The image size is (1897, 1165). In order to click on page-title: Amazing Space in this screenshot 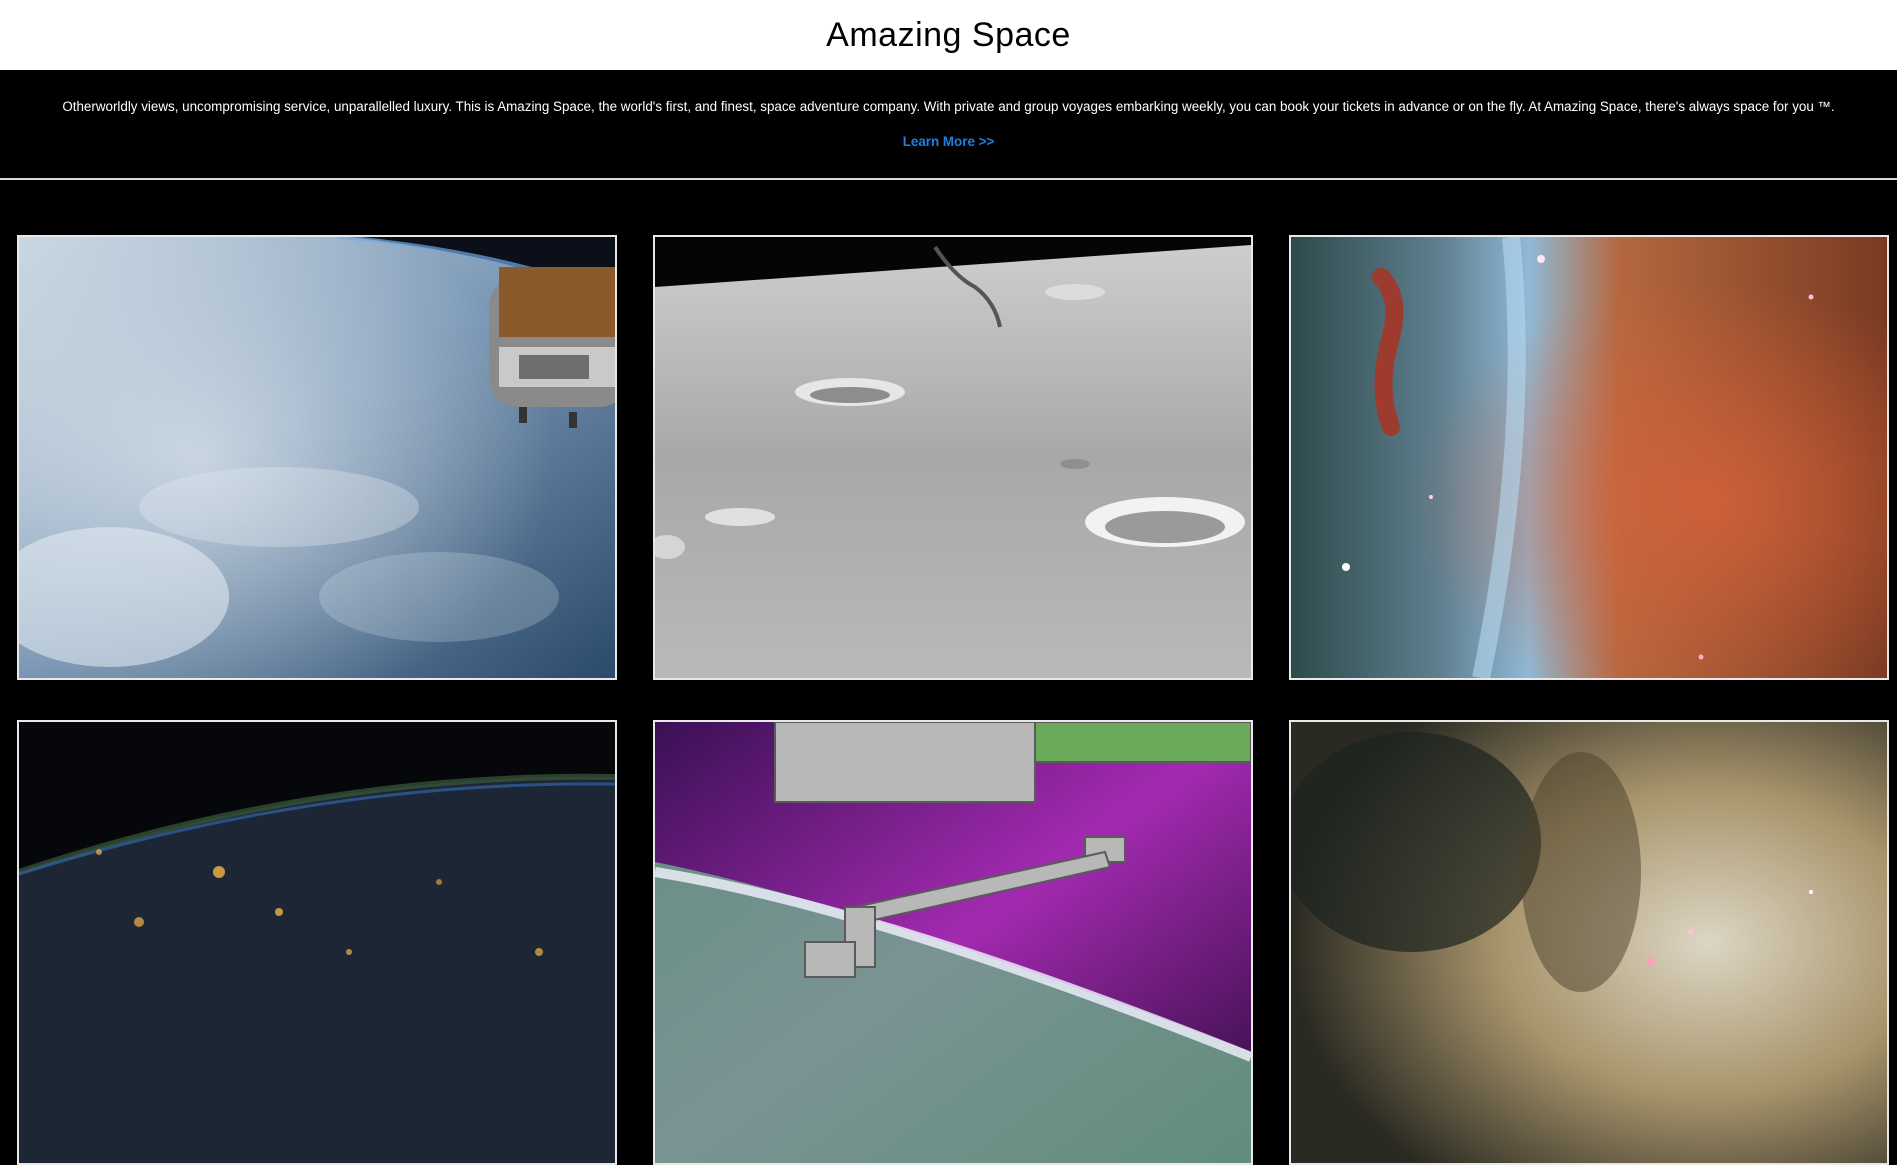, I will do `click(948, 34)`.